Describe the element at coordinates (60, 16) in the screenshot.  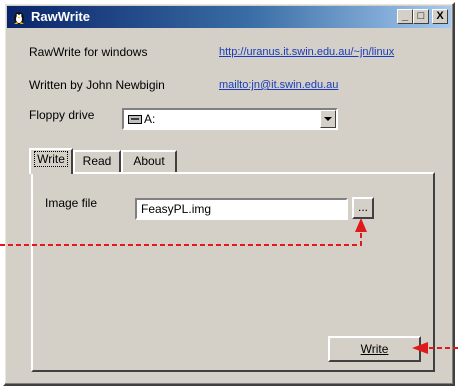
I see `window-title: RawWrite` at that location.